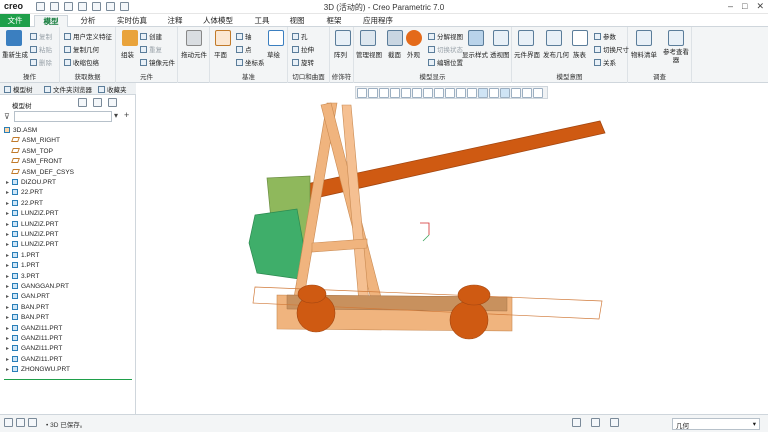 The height and width of the screenshot is (432, 768). What do you see at coordinates (303, 62) in the screenshot?
I see `revolve-button: 旋转` at bounding box center [303, 62].